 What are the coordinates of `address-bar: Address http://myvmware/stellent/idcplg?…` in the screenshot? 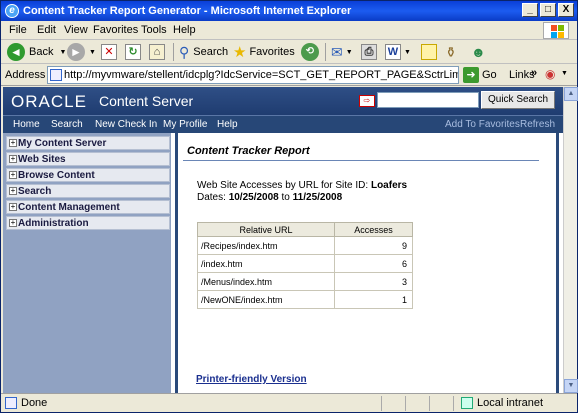 It's located at (289, 75).